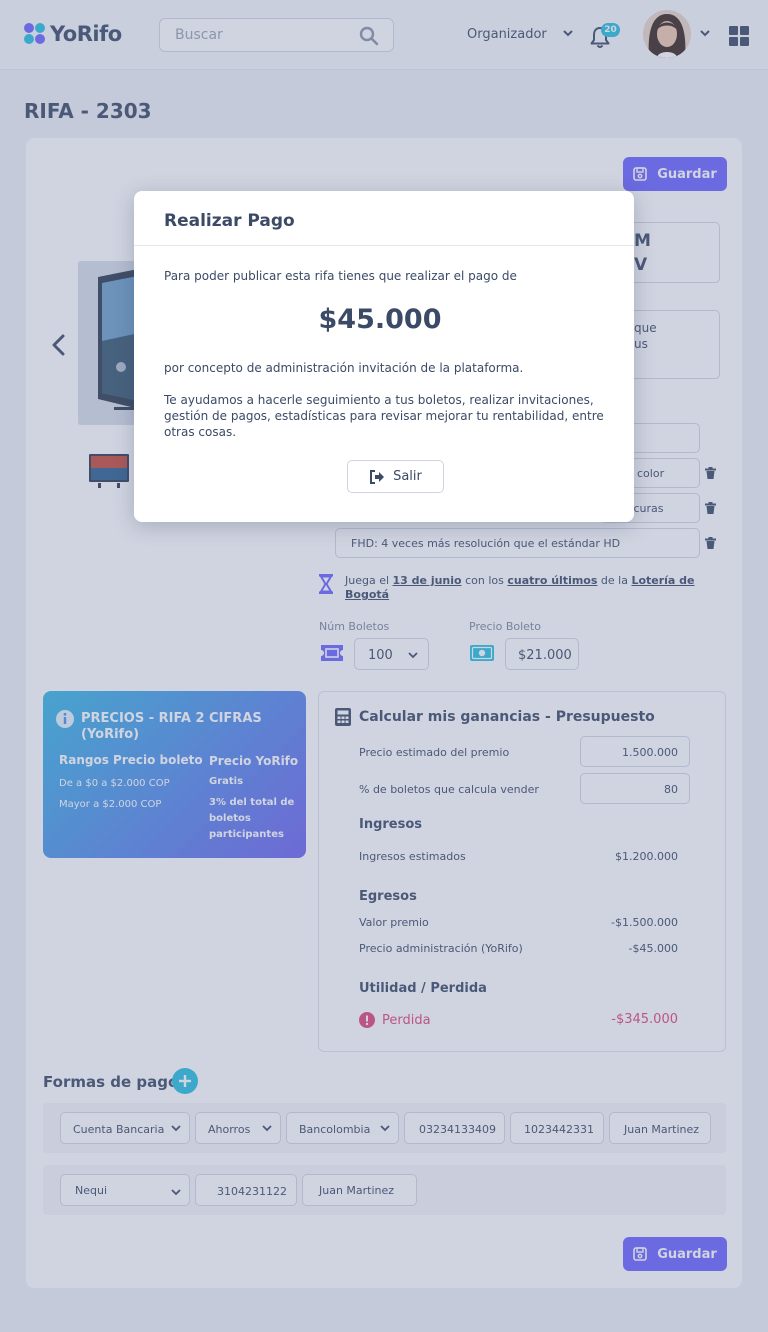 The image size is (768, 1332). Describe the element at coordinates (384, 245) in the screenshot. I see `modal-divider` at that location.